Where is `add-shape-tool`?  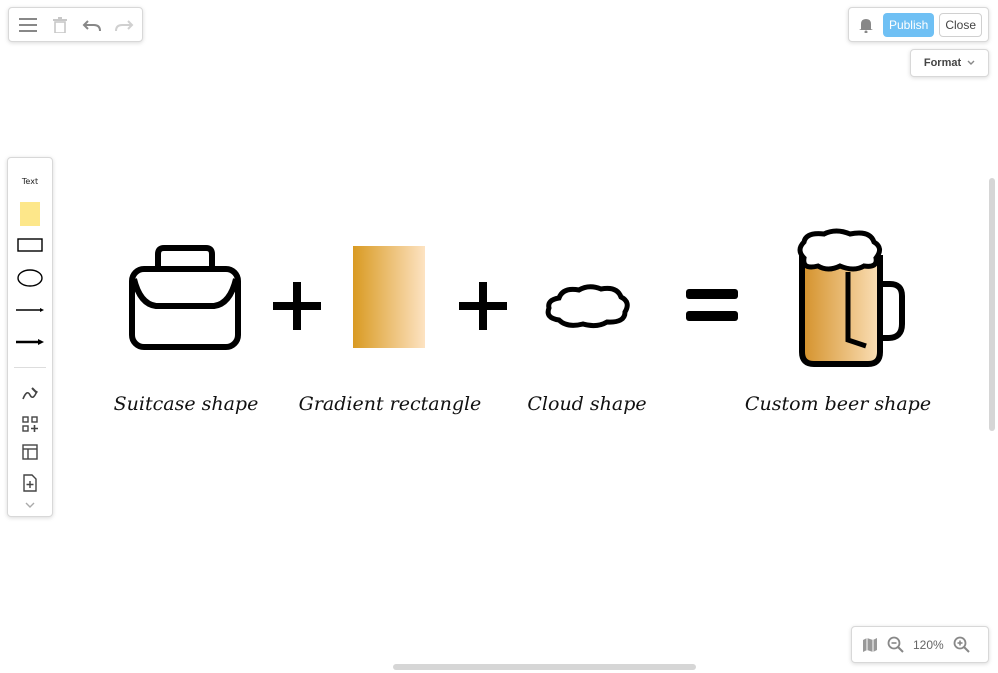 add-shape-tool is located at coordinates (30, 424).